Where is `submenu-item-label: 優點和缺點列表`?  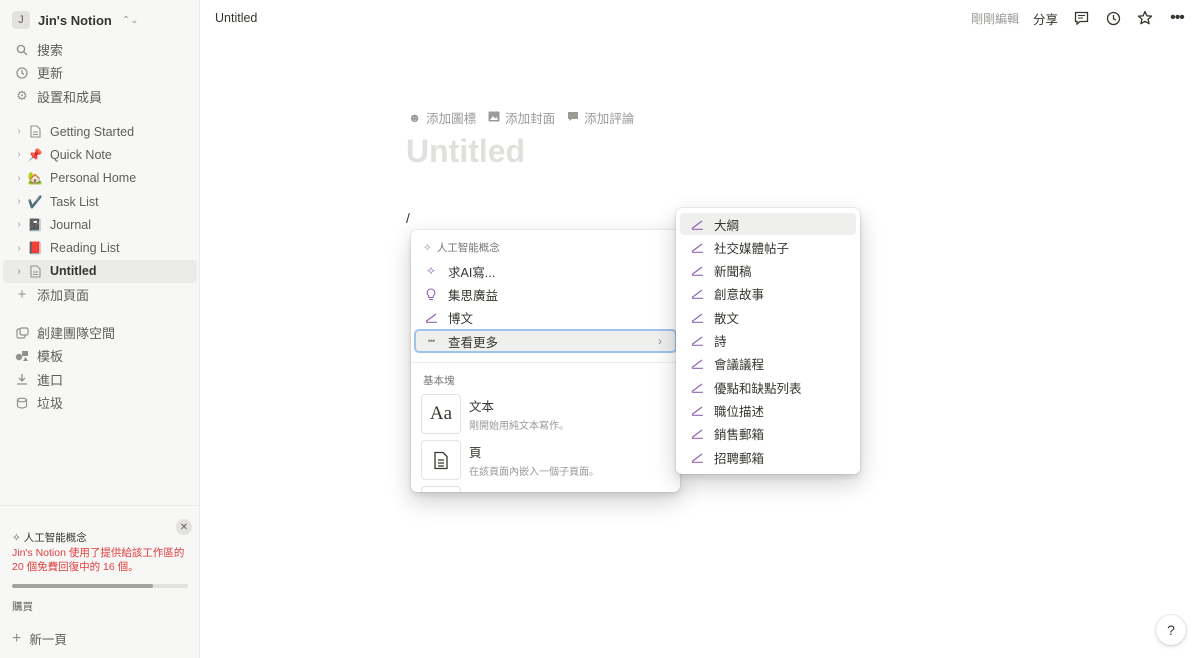 submenu-item-label: 優點和缺點列表 is located at coordinates (758, 388).